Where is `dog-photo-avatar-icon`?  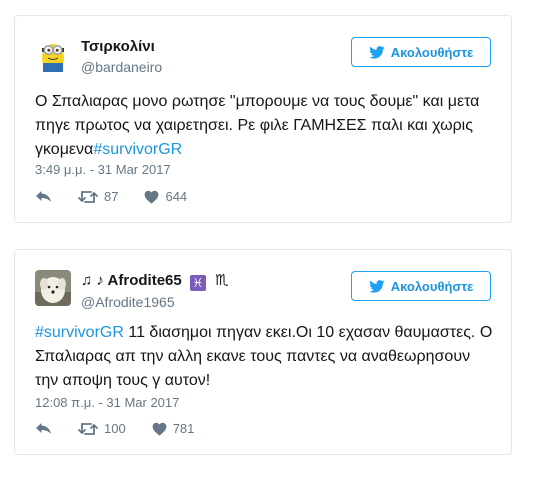
dog-photo-avatar-icon is located at coordinates (53, 288).